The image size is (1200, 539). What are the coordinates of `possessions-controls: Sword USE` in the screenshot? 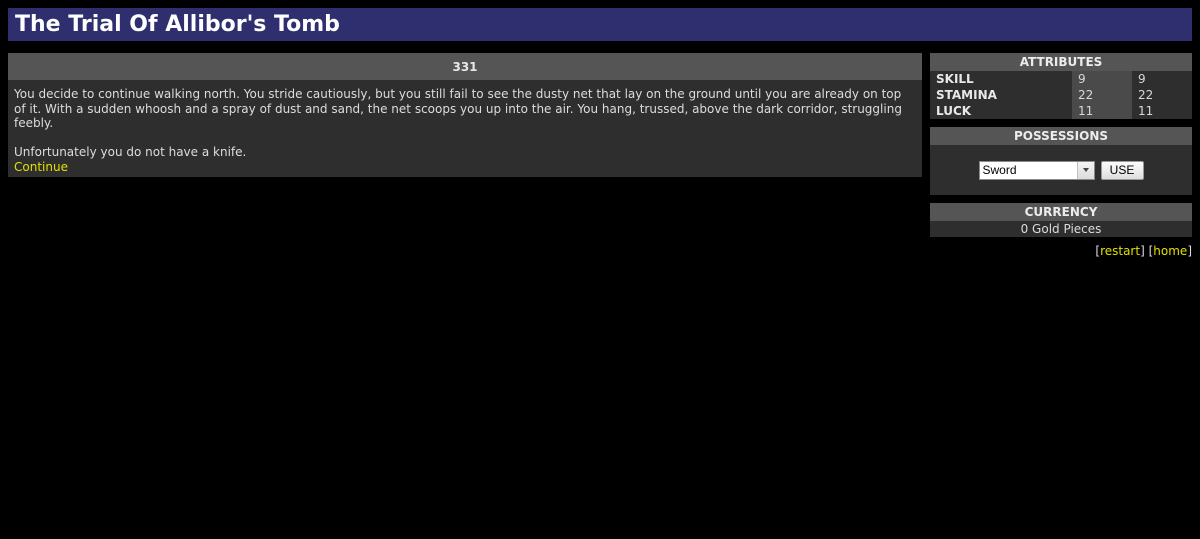 It's located at (1061, 170).